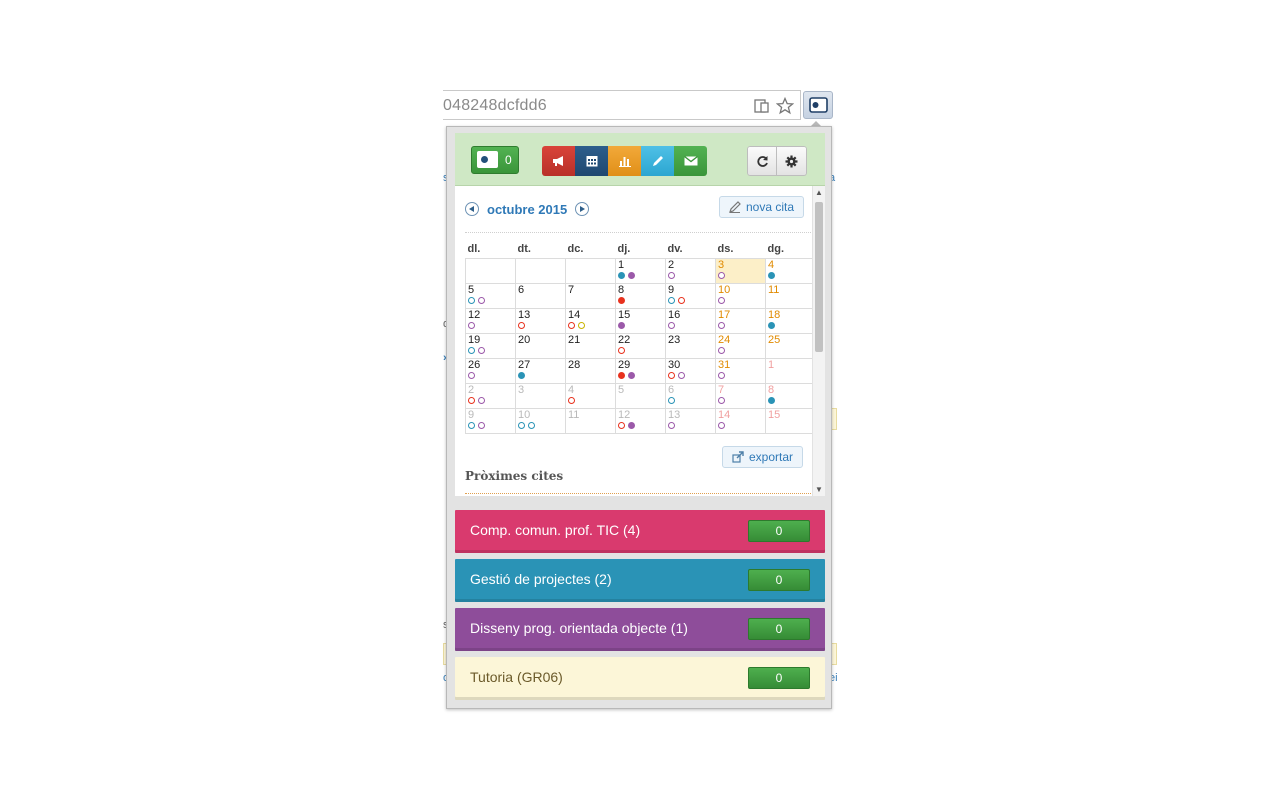 The width and height of the screenshot is (1280, 800). Describe the element at coordinates (690, 346) in the screenshot. I see `calendar-day-cell: 23` at that location.